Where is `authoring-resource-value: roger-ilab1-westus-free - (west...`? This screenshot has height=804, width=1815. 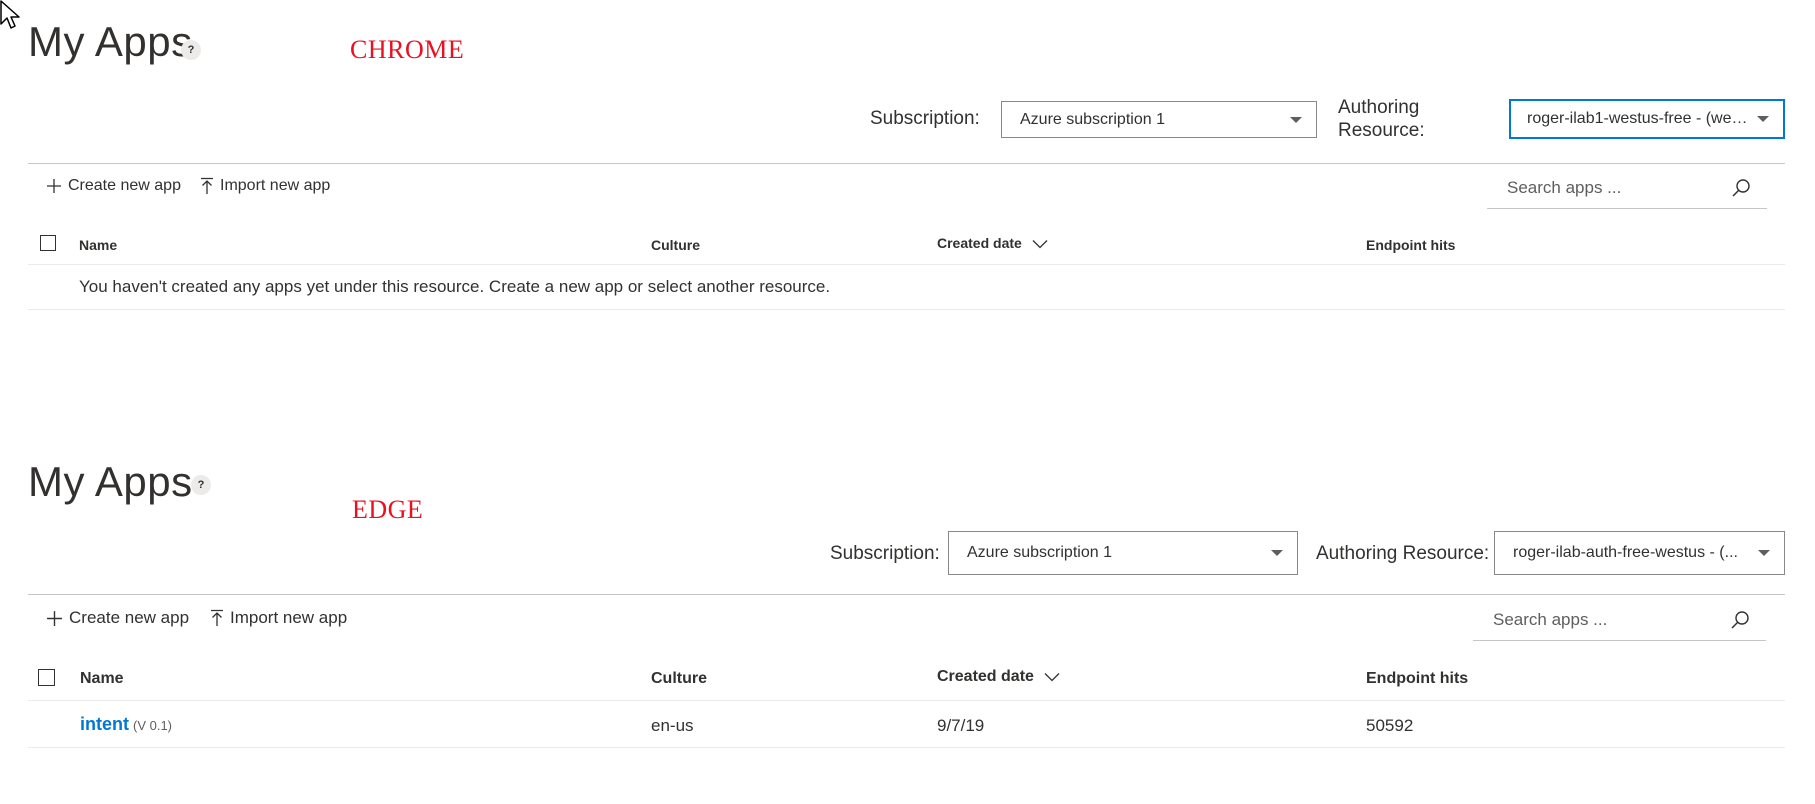 authoring-resource-value: roger-ilab1-westus-free - (west... is located at coordinates (1638, 118).